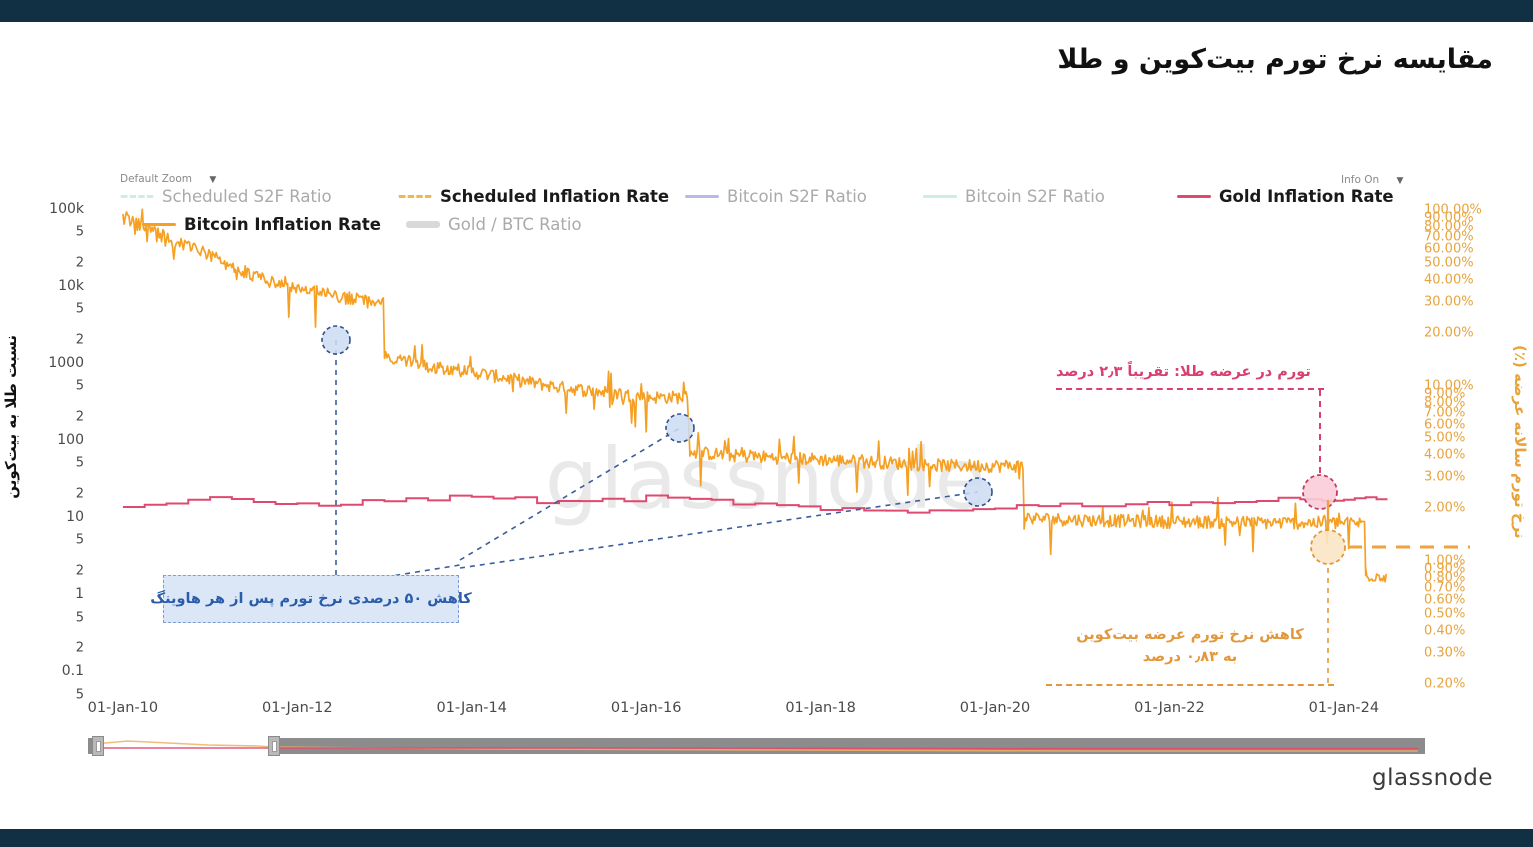  I want to click on gold-rate-marker, so click(1320, 450).